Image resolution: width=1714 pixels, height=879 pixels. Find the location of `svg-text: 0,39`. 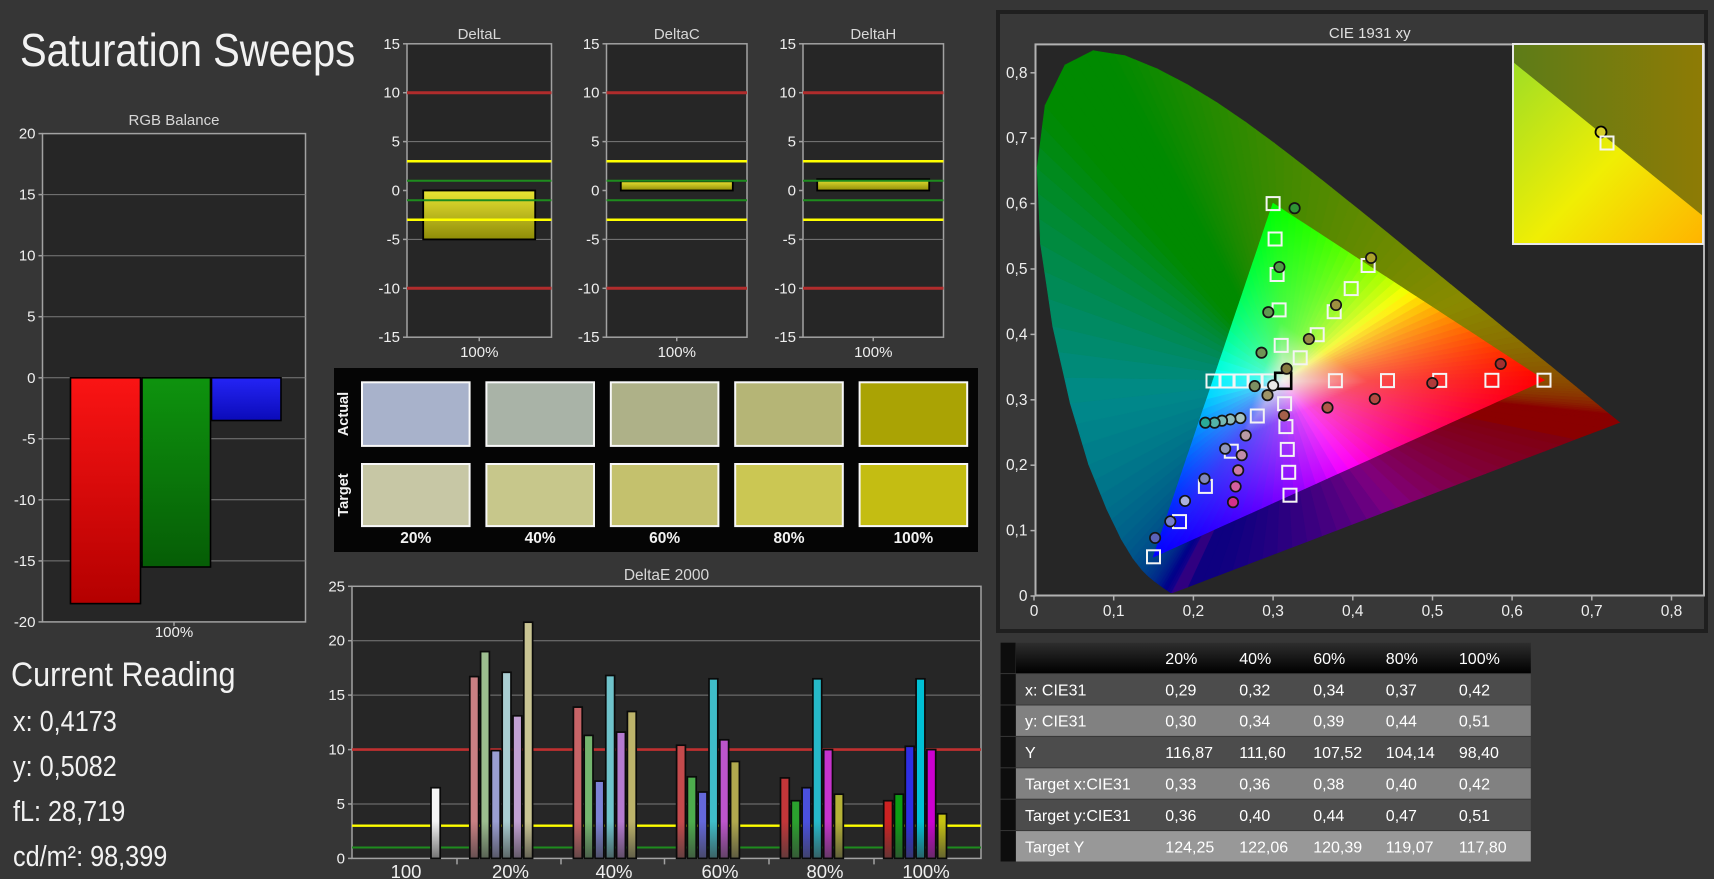

svg-text: 0,39 is located at coordinates (1328, 722).